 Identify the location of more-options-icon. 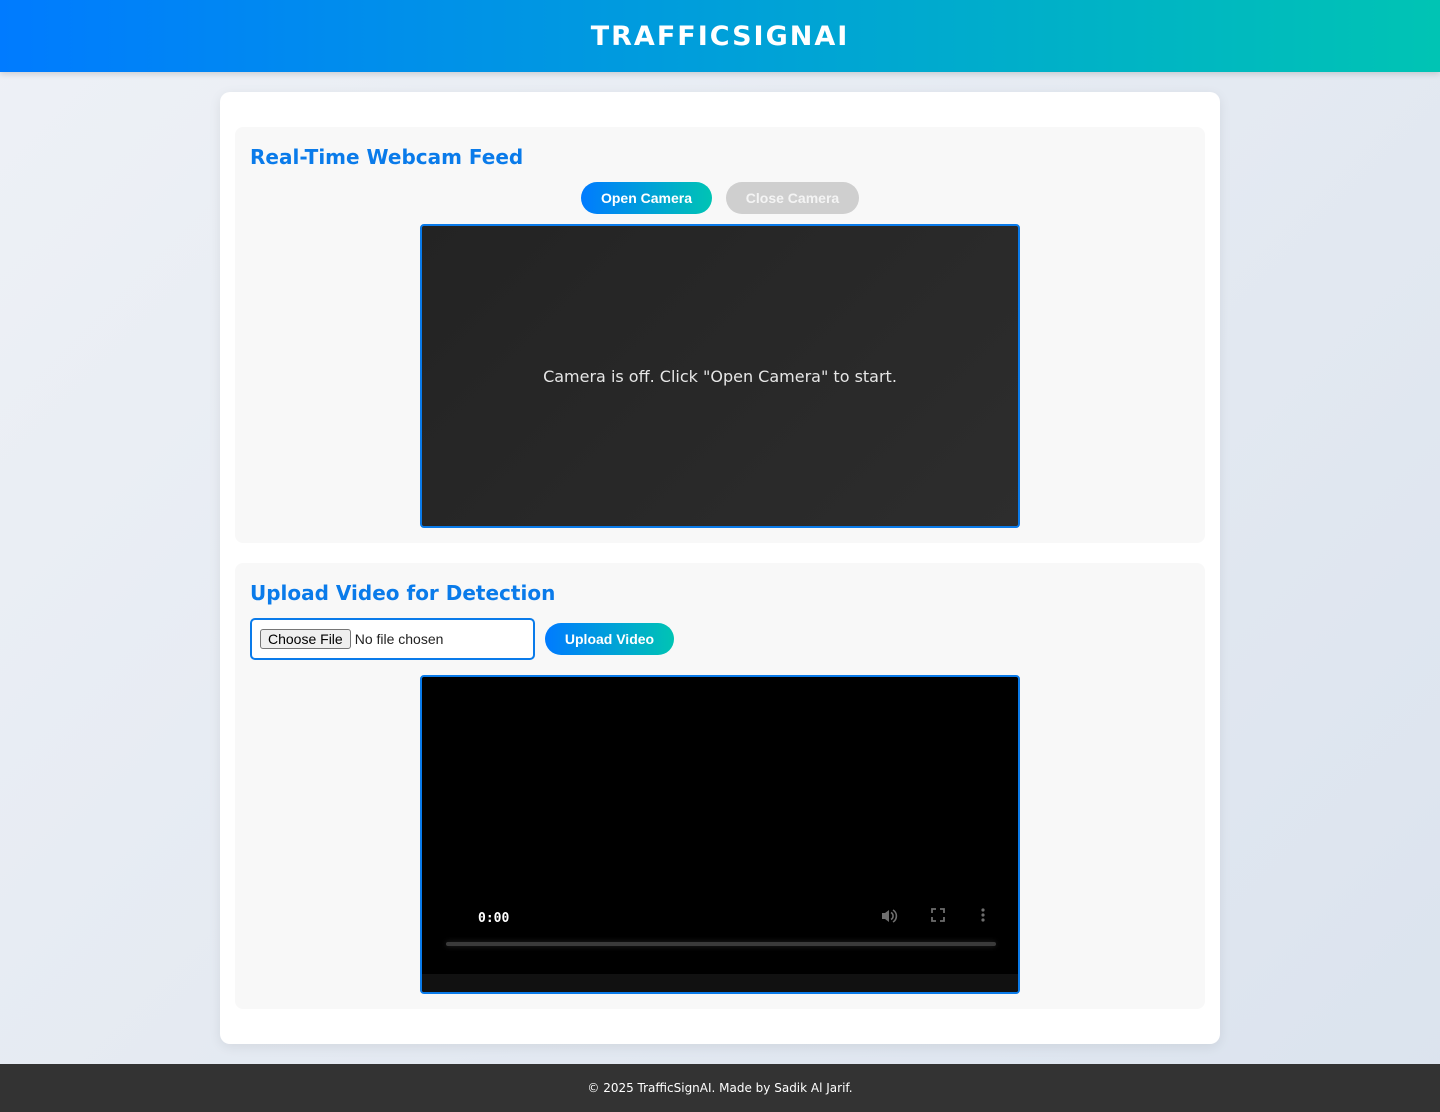
(983, 917).